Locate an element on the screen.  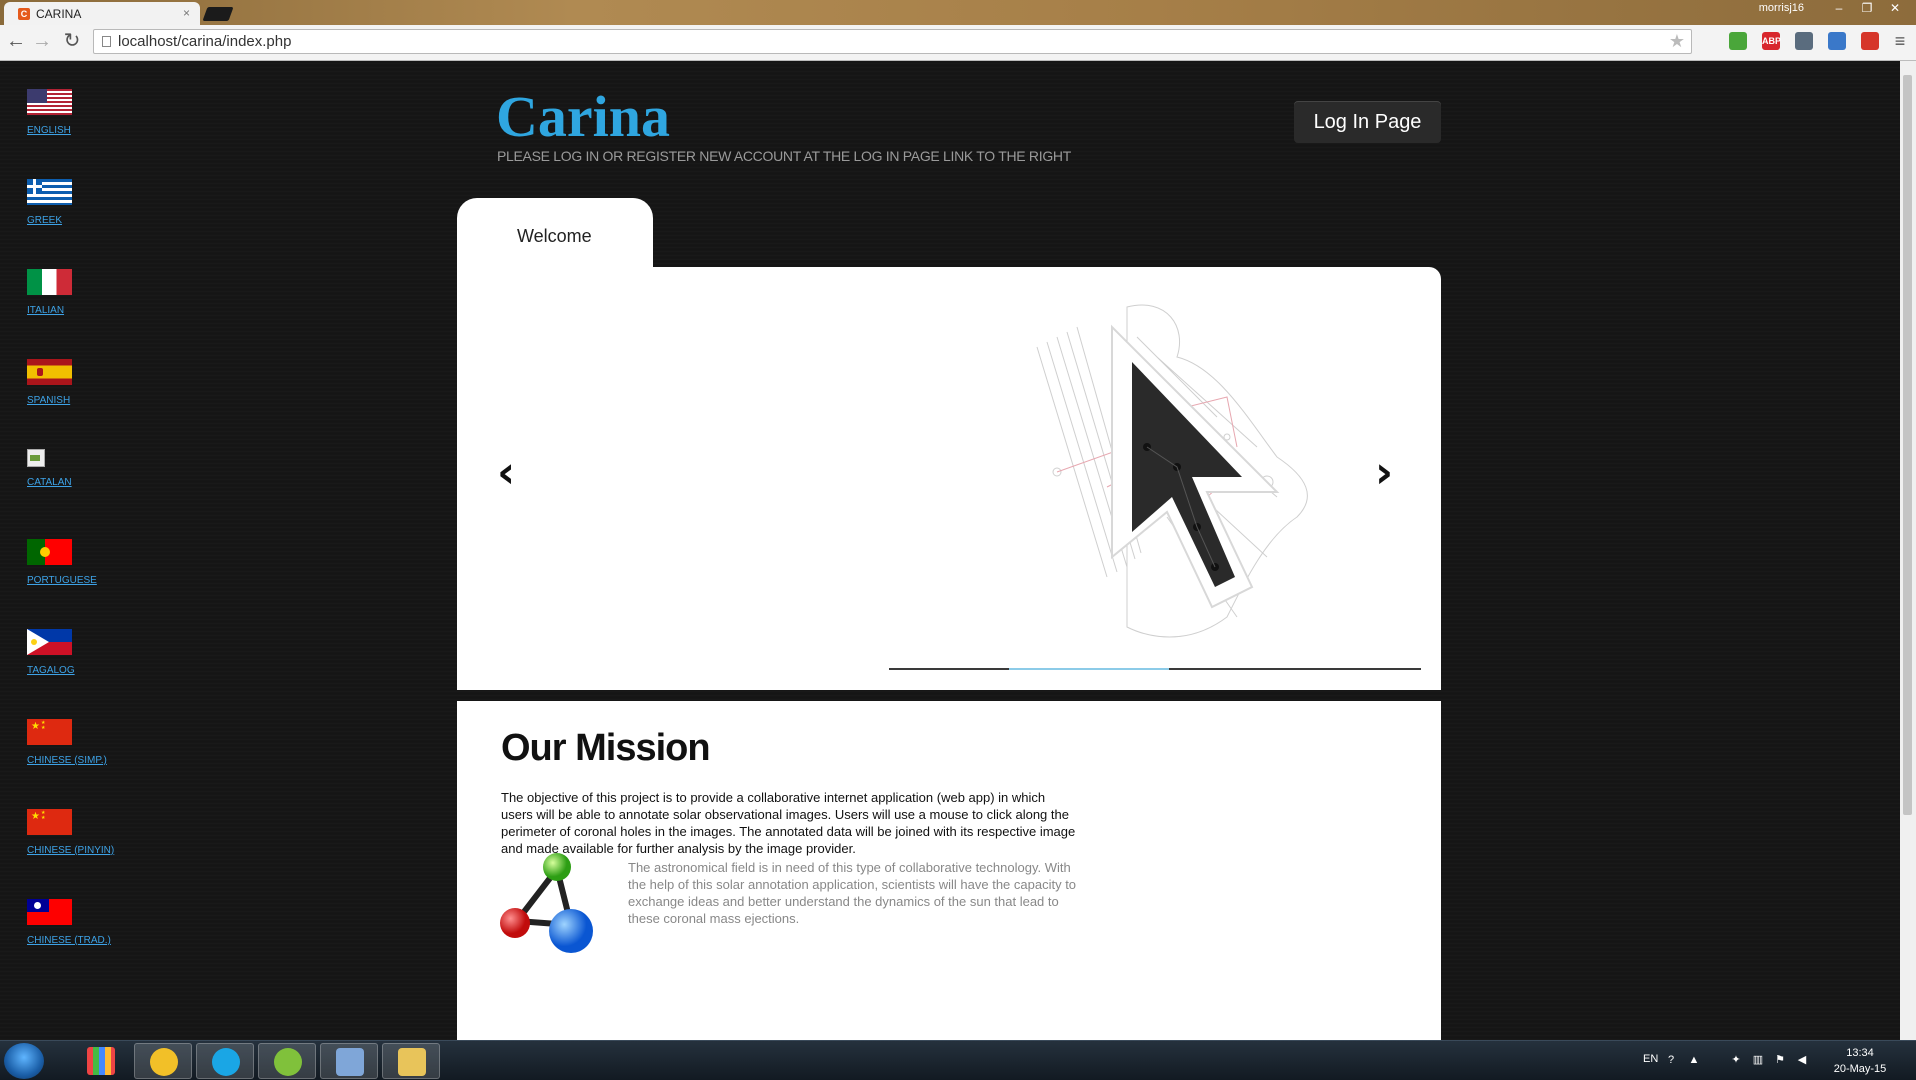
next-slide-icon: › is located at coordinates (1384, 472).